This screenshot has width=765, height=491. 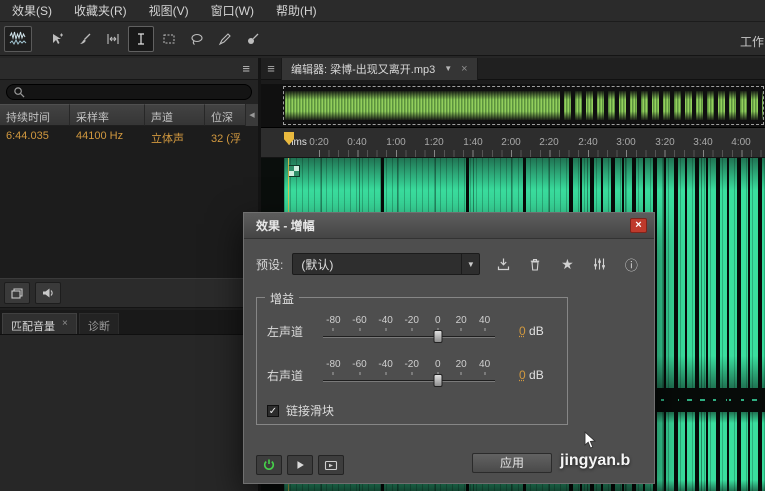 I want to click on ibeam-tool-icon, so click(x=141, y=39).